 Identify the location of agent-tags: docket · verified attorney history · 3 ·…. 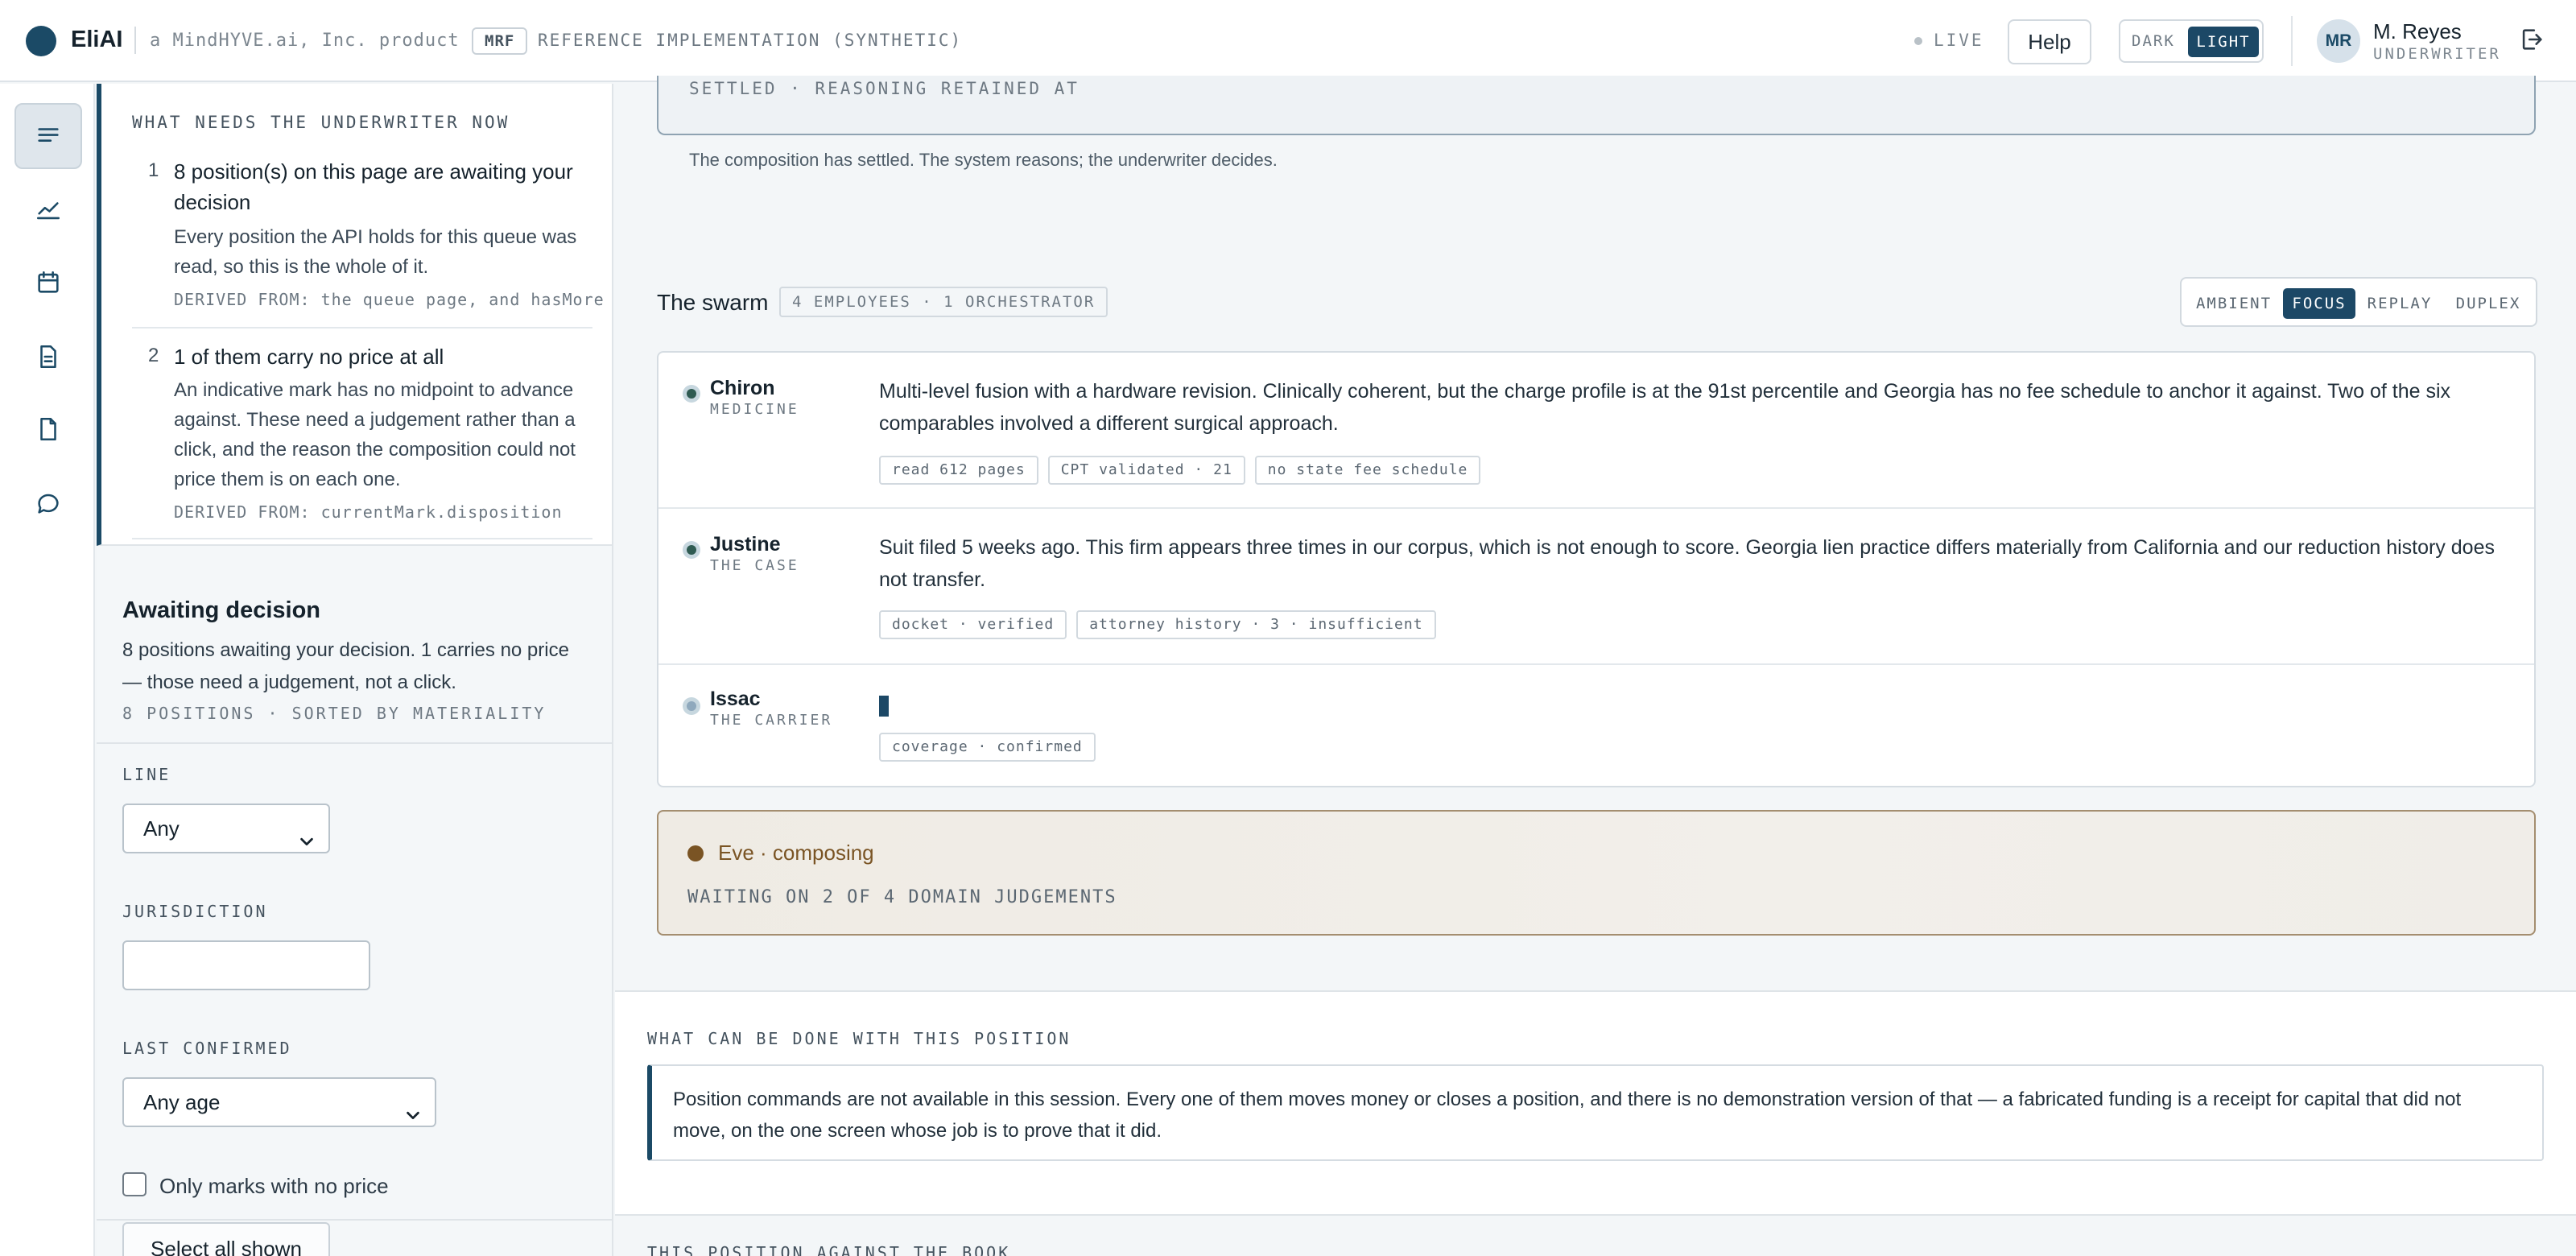
(1157, 624).